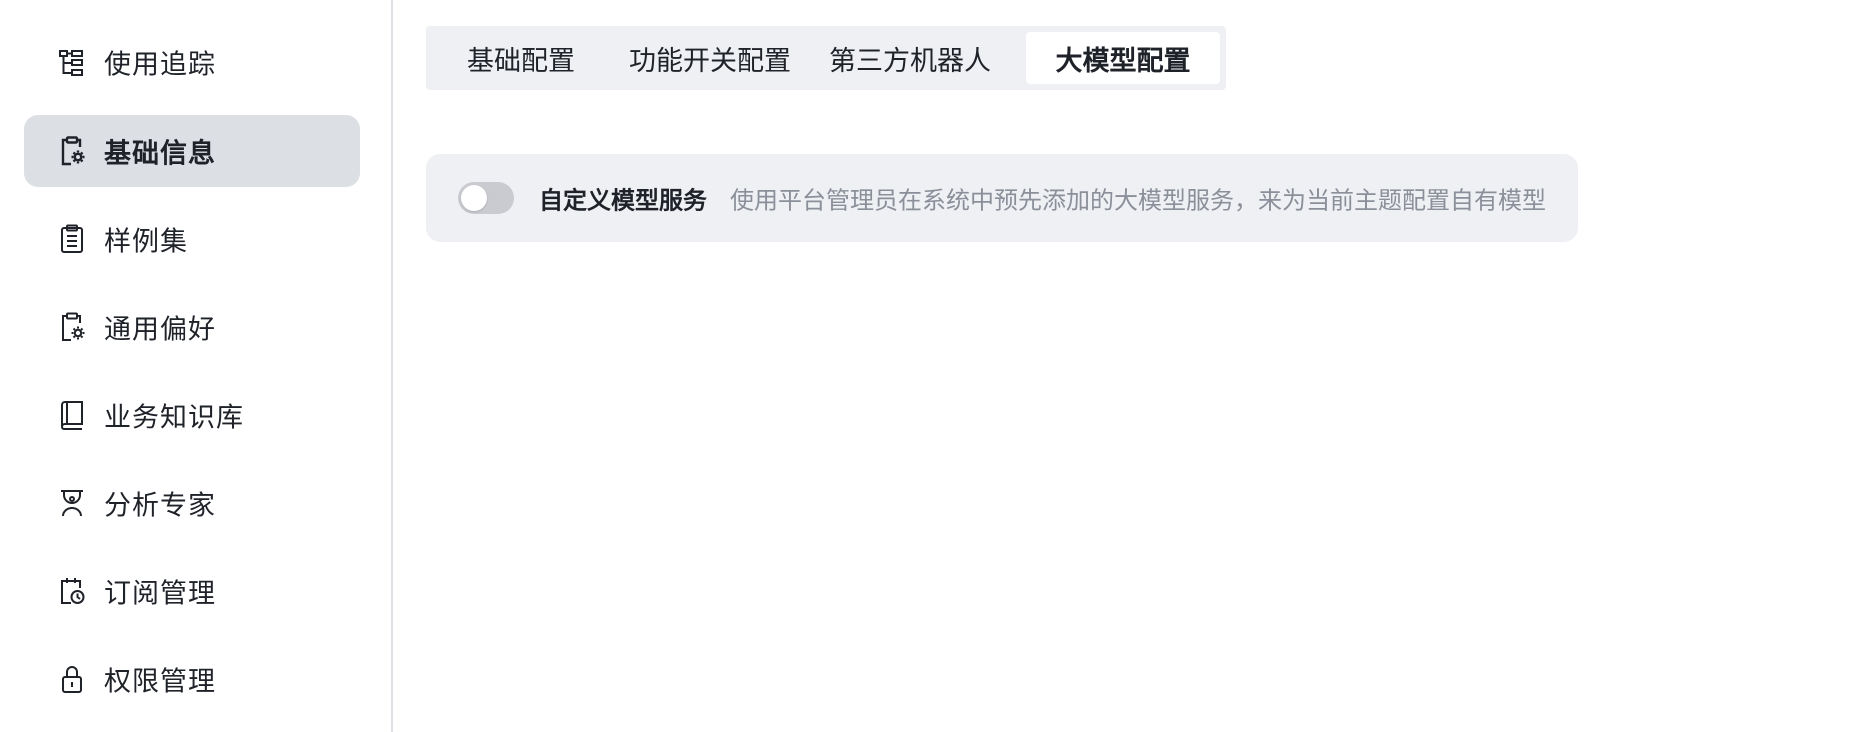 The height and width of the screenshot is (732, 1868). What do you see at coordinates (474, 198) in the screenshot?
I see `toggle-knob` at bounding box center [474, 198].